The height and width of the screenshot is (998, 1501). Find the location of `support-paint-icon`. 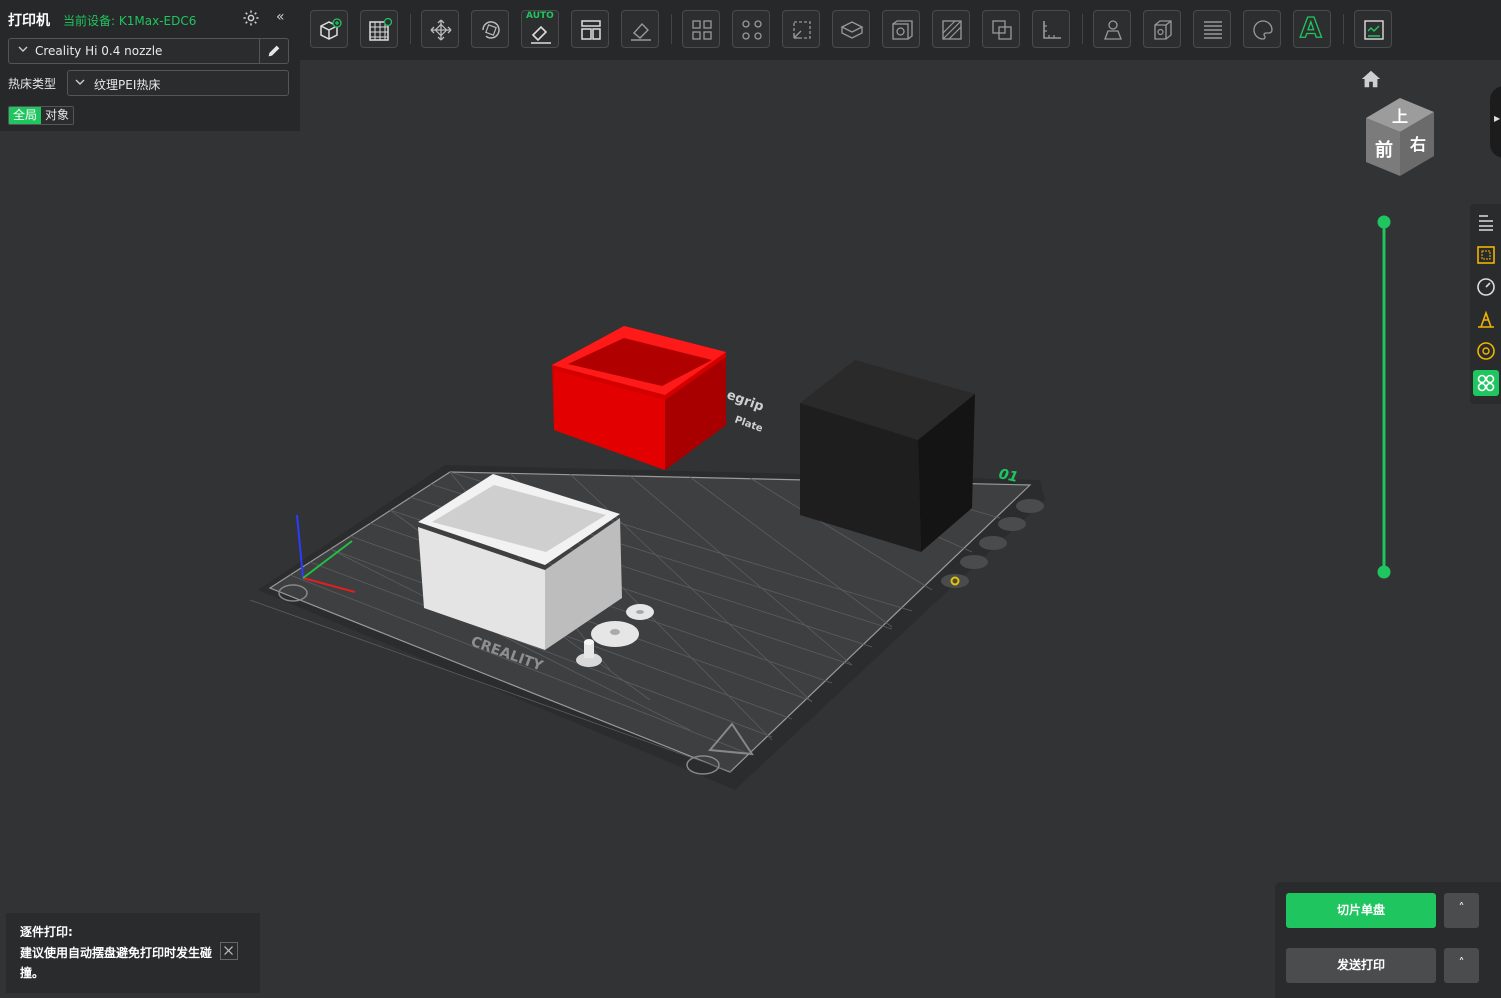

support-paint-icon is located at coordinates (952, 30).